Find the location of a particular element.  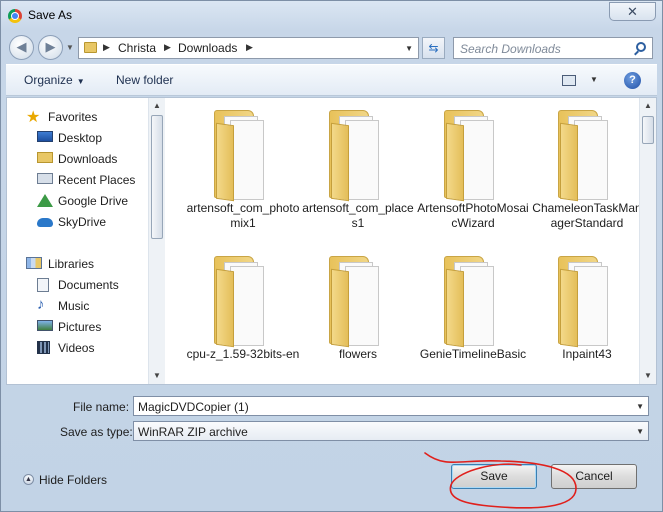

sidebar-item-label: Videos is located at coordinates (76, 348).